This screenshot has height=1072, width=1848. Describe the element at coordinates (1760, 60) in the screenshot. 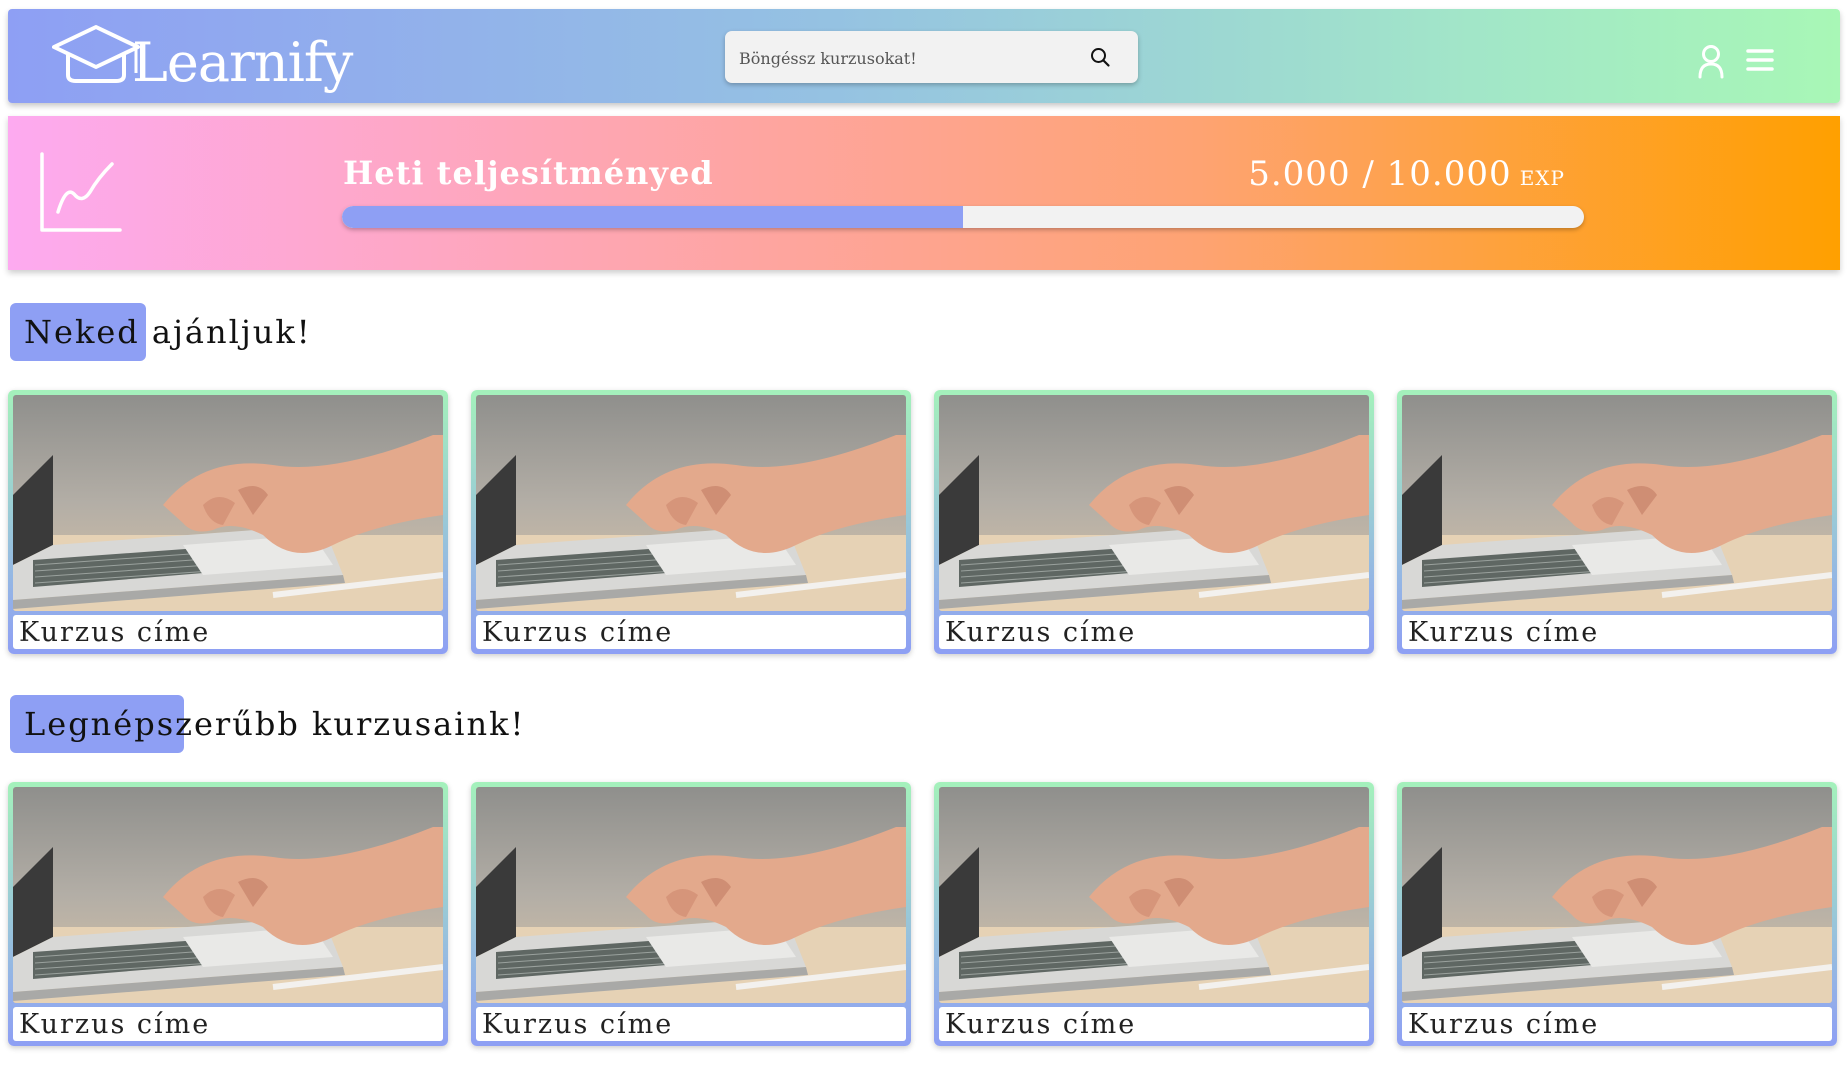

I see `menu-icon` at that location.